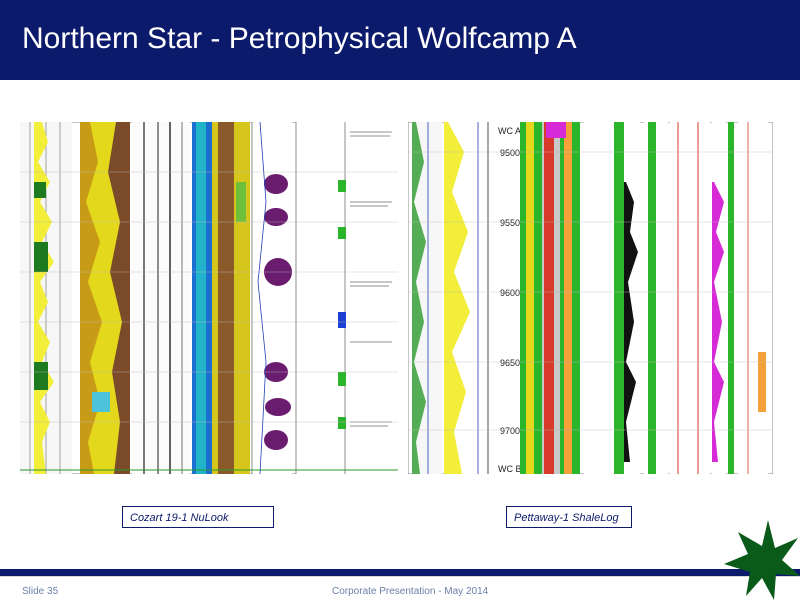 This screenshot has width=800, height=600. What do you see at coordinates (410, 591) in the screenshot?
I see `footer-text: Corporate Presentation - May 2014` at bounding box center [410, 591].